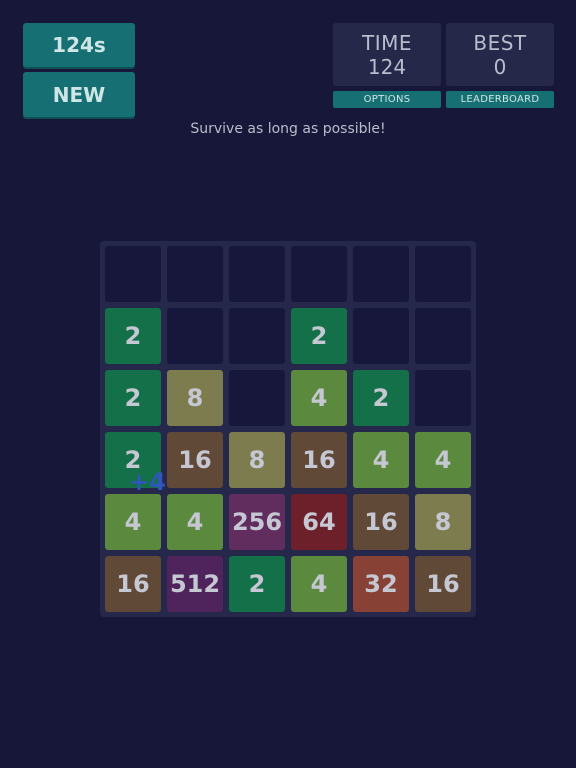 Image resolution: width=576 pixels, height=768 pixels. Describe the element at coordinates (147, 482) in the screenshot. I see `bonus-time-indicator: +4` at that location.